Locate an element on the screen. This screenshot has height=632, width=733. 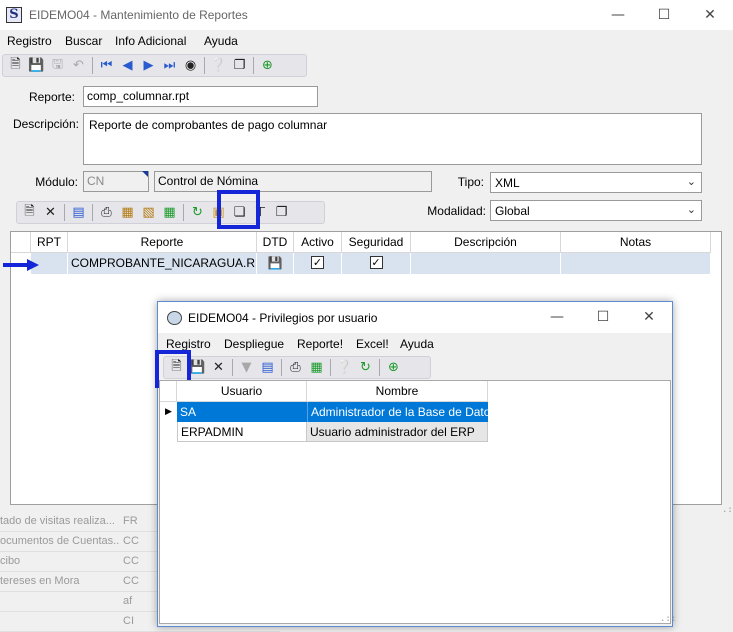
export-icon: ▦ is located at coordinates (127, 213).